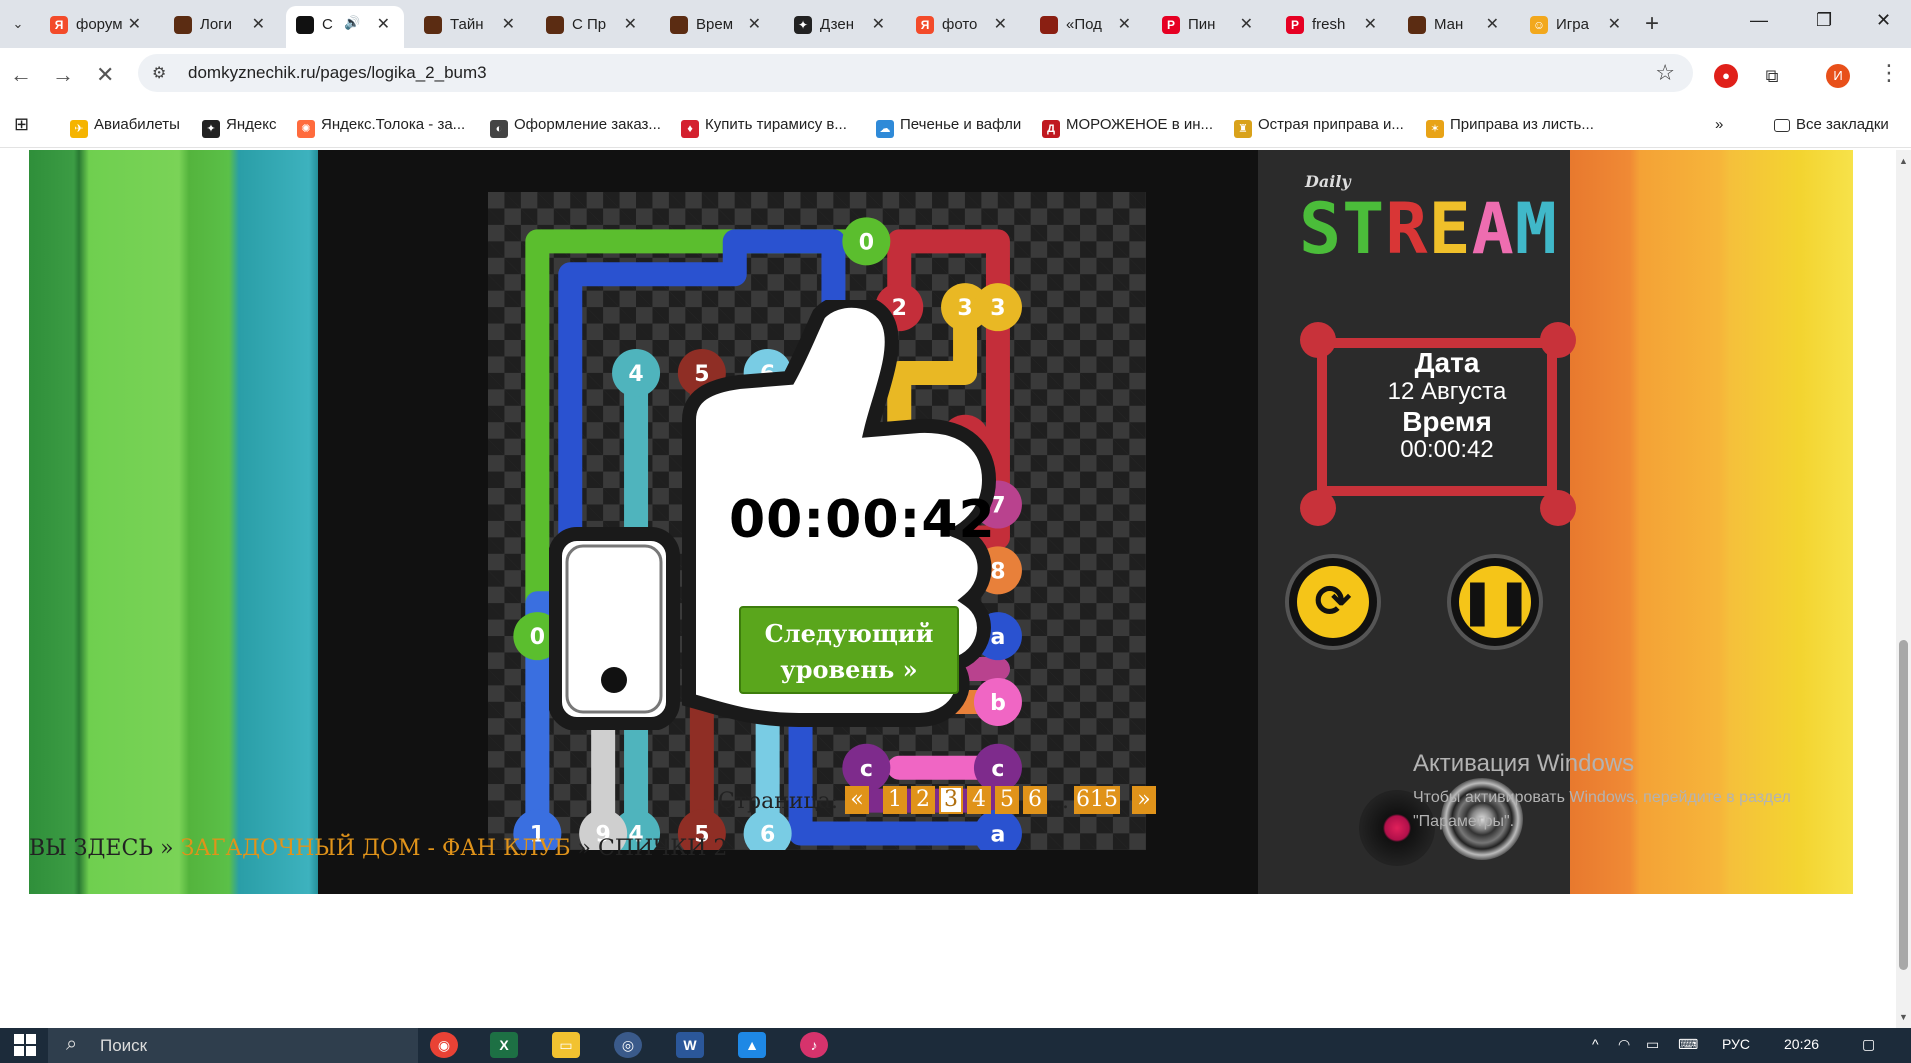 Image resolution: width=1911 pixels, height=1063 pixels. I want to click on pagination-page-button: 5, so click(1007, 800).